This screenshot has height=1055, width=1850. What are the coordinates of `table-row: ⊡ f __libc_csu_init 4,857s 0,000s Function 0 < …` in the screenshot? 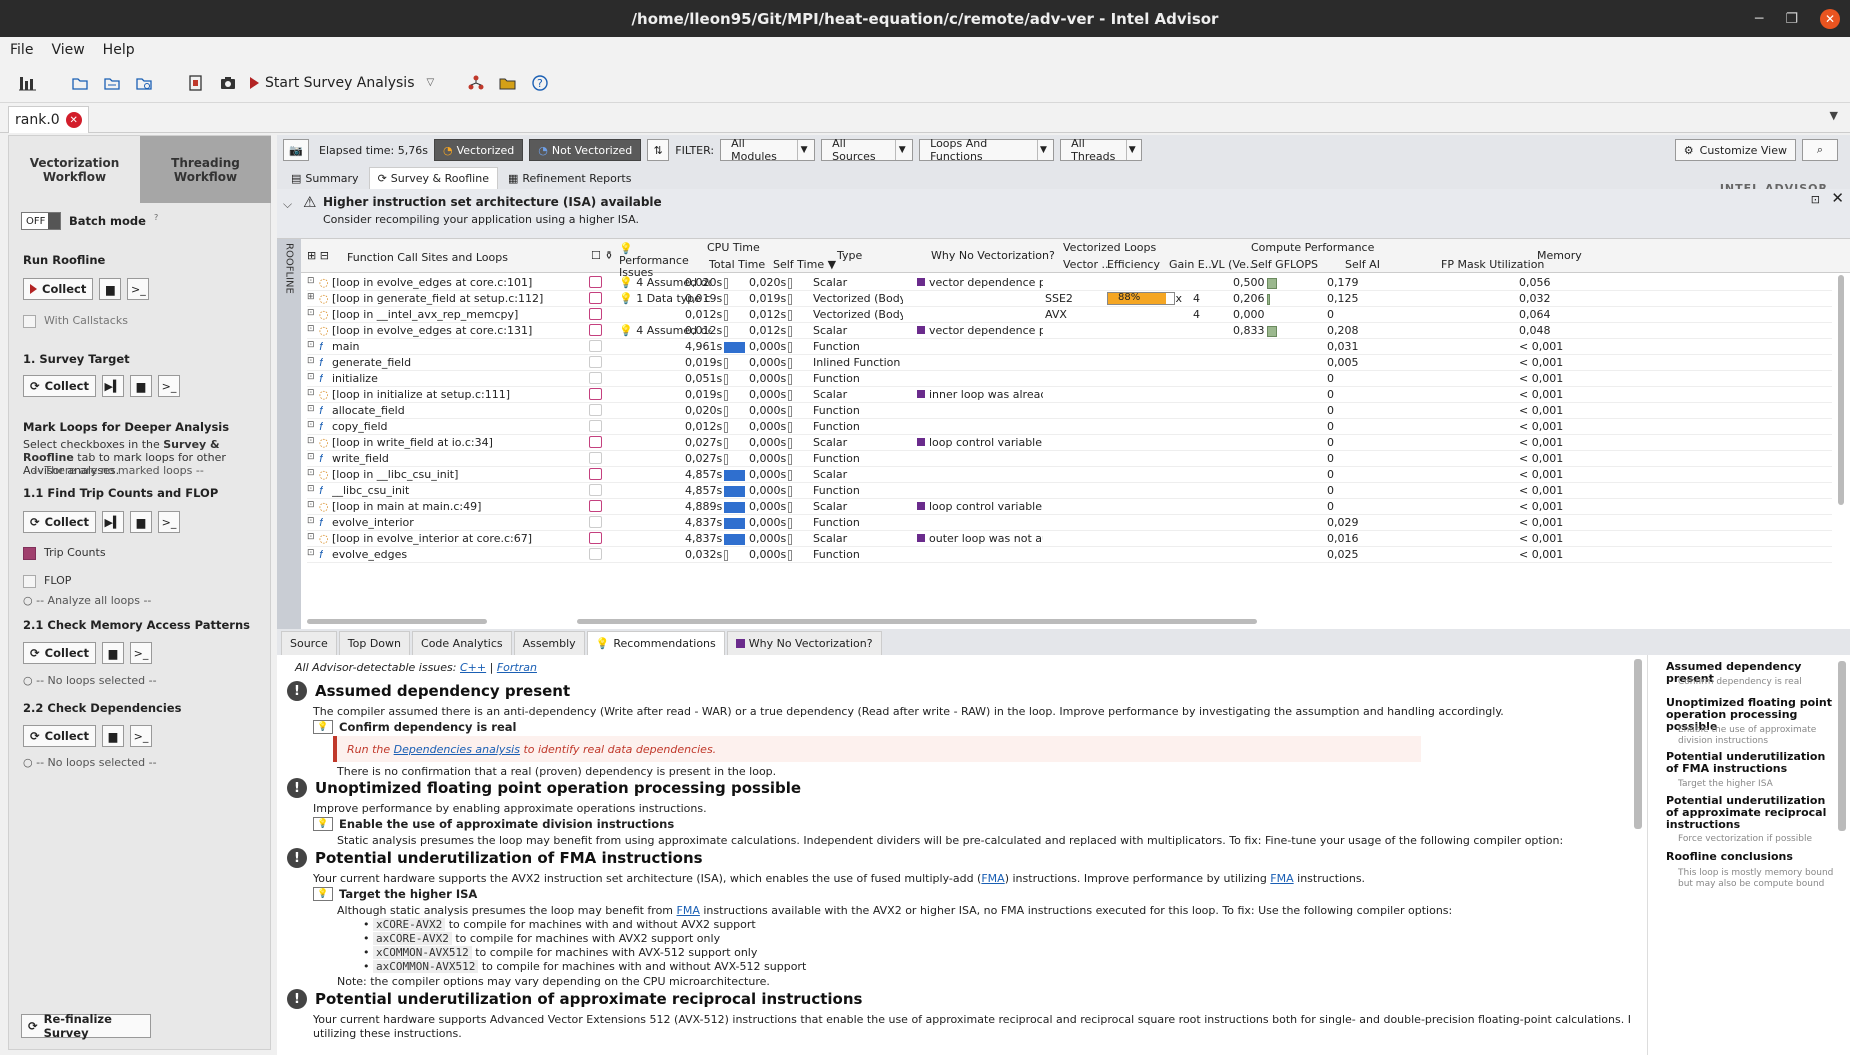 It's located at (1069, 491).